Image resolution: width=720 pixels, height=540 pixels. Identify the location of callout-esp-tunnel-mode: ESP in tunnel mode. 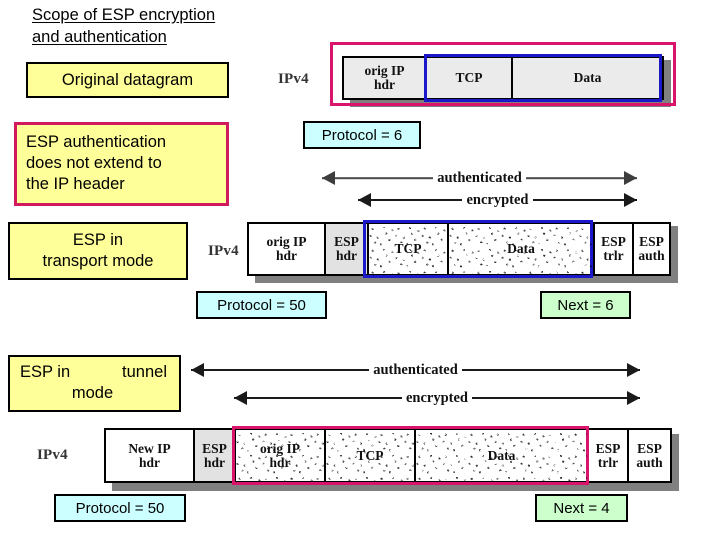
(94, 383).